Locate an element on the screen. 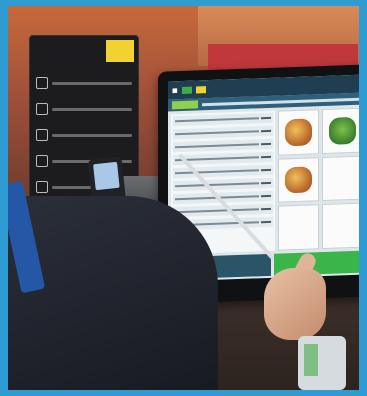 This screenshot has width=367, height=396. hand is located at coordinates (295, 304).